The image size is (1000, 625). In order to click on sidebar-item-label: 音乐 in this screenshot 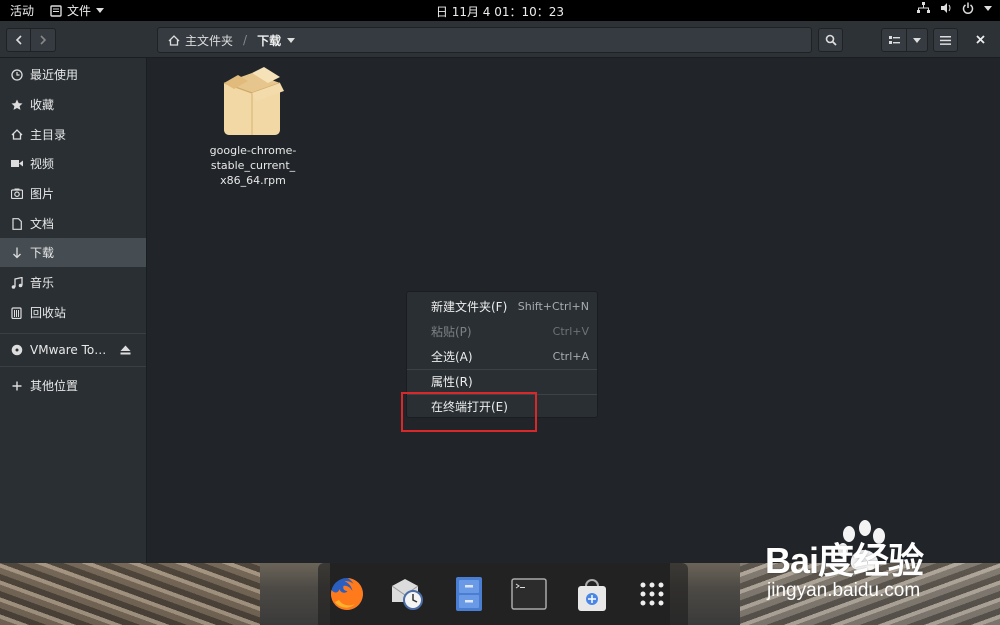, I will do `click(42, 283)`.